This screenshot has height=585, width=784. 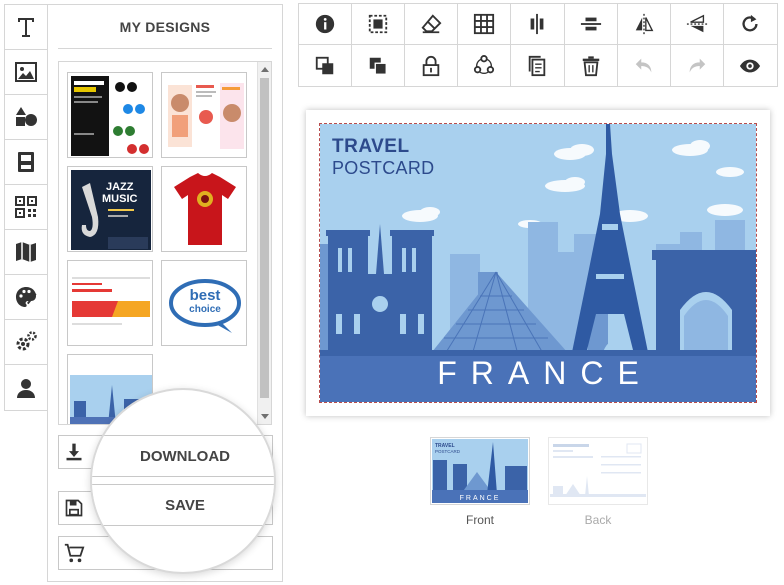 I want to click on tool-rail, so click(x=26, y=207).